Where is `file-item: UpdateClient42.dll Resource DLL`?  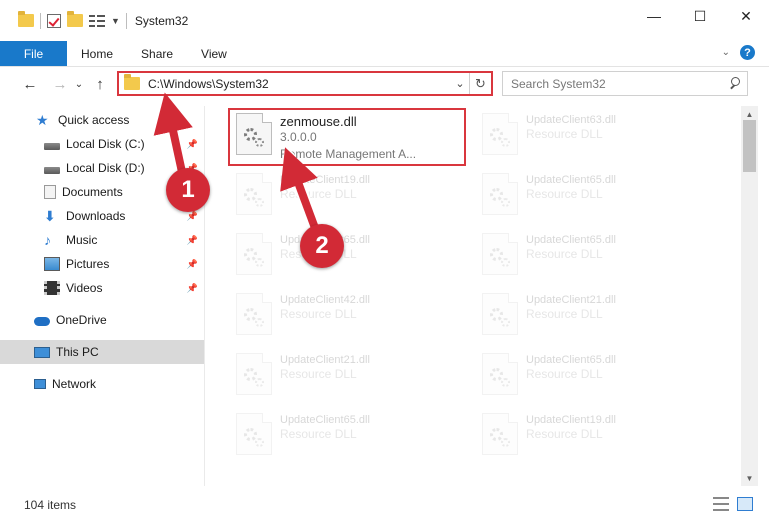
file-item: UpdateClient42.dll Resource DLL is located at coordinates (349, 315).